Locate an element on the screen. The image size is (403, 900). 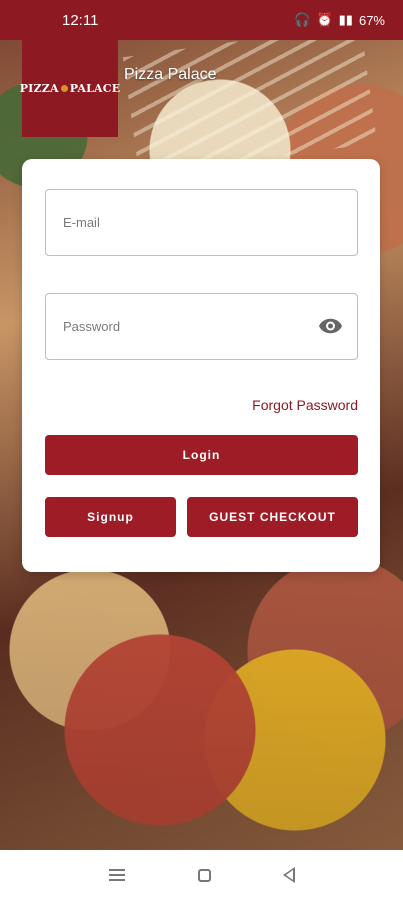
signal-icon: ▮▮ is located at coordinates (345, 19).